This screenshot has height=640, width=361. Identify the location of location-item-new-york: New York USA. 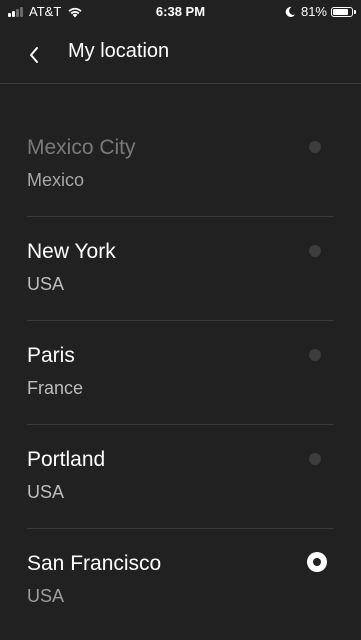
(180, 269).